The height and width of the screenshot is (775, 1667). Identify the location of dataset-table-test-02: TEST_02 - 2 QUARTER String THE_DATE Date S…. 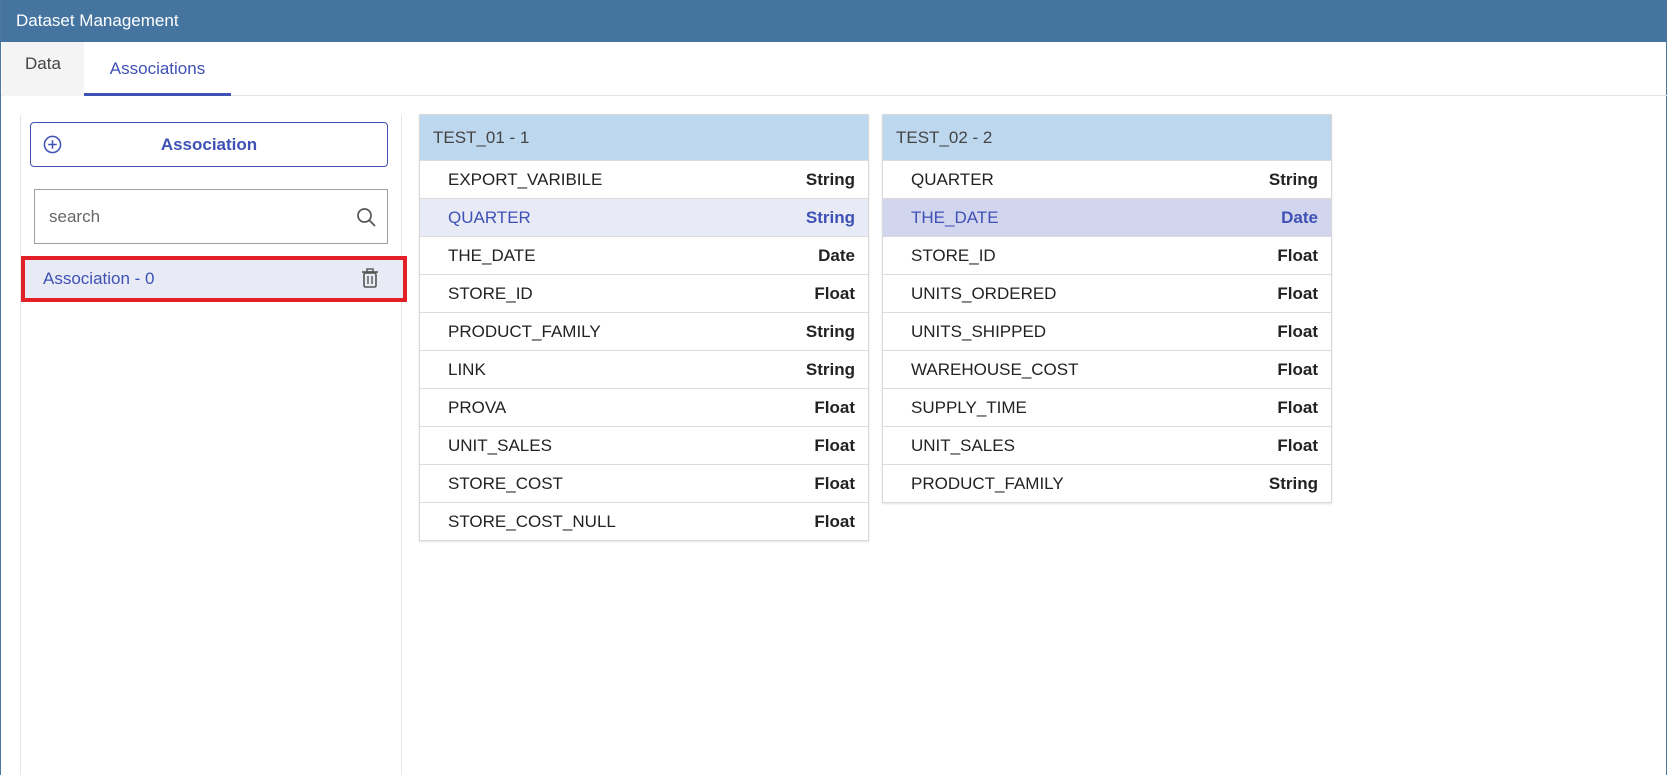
(1107, 308).